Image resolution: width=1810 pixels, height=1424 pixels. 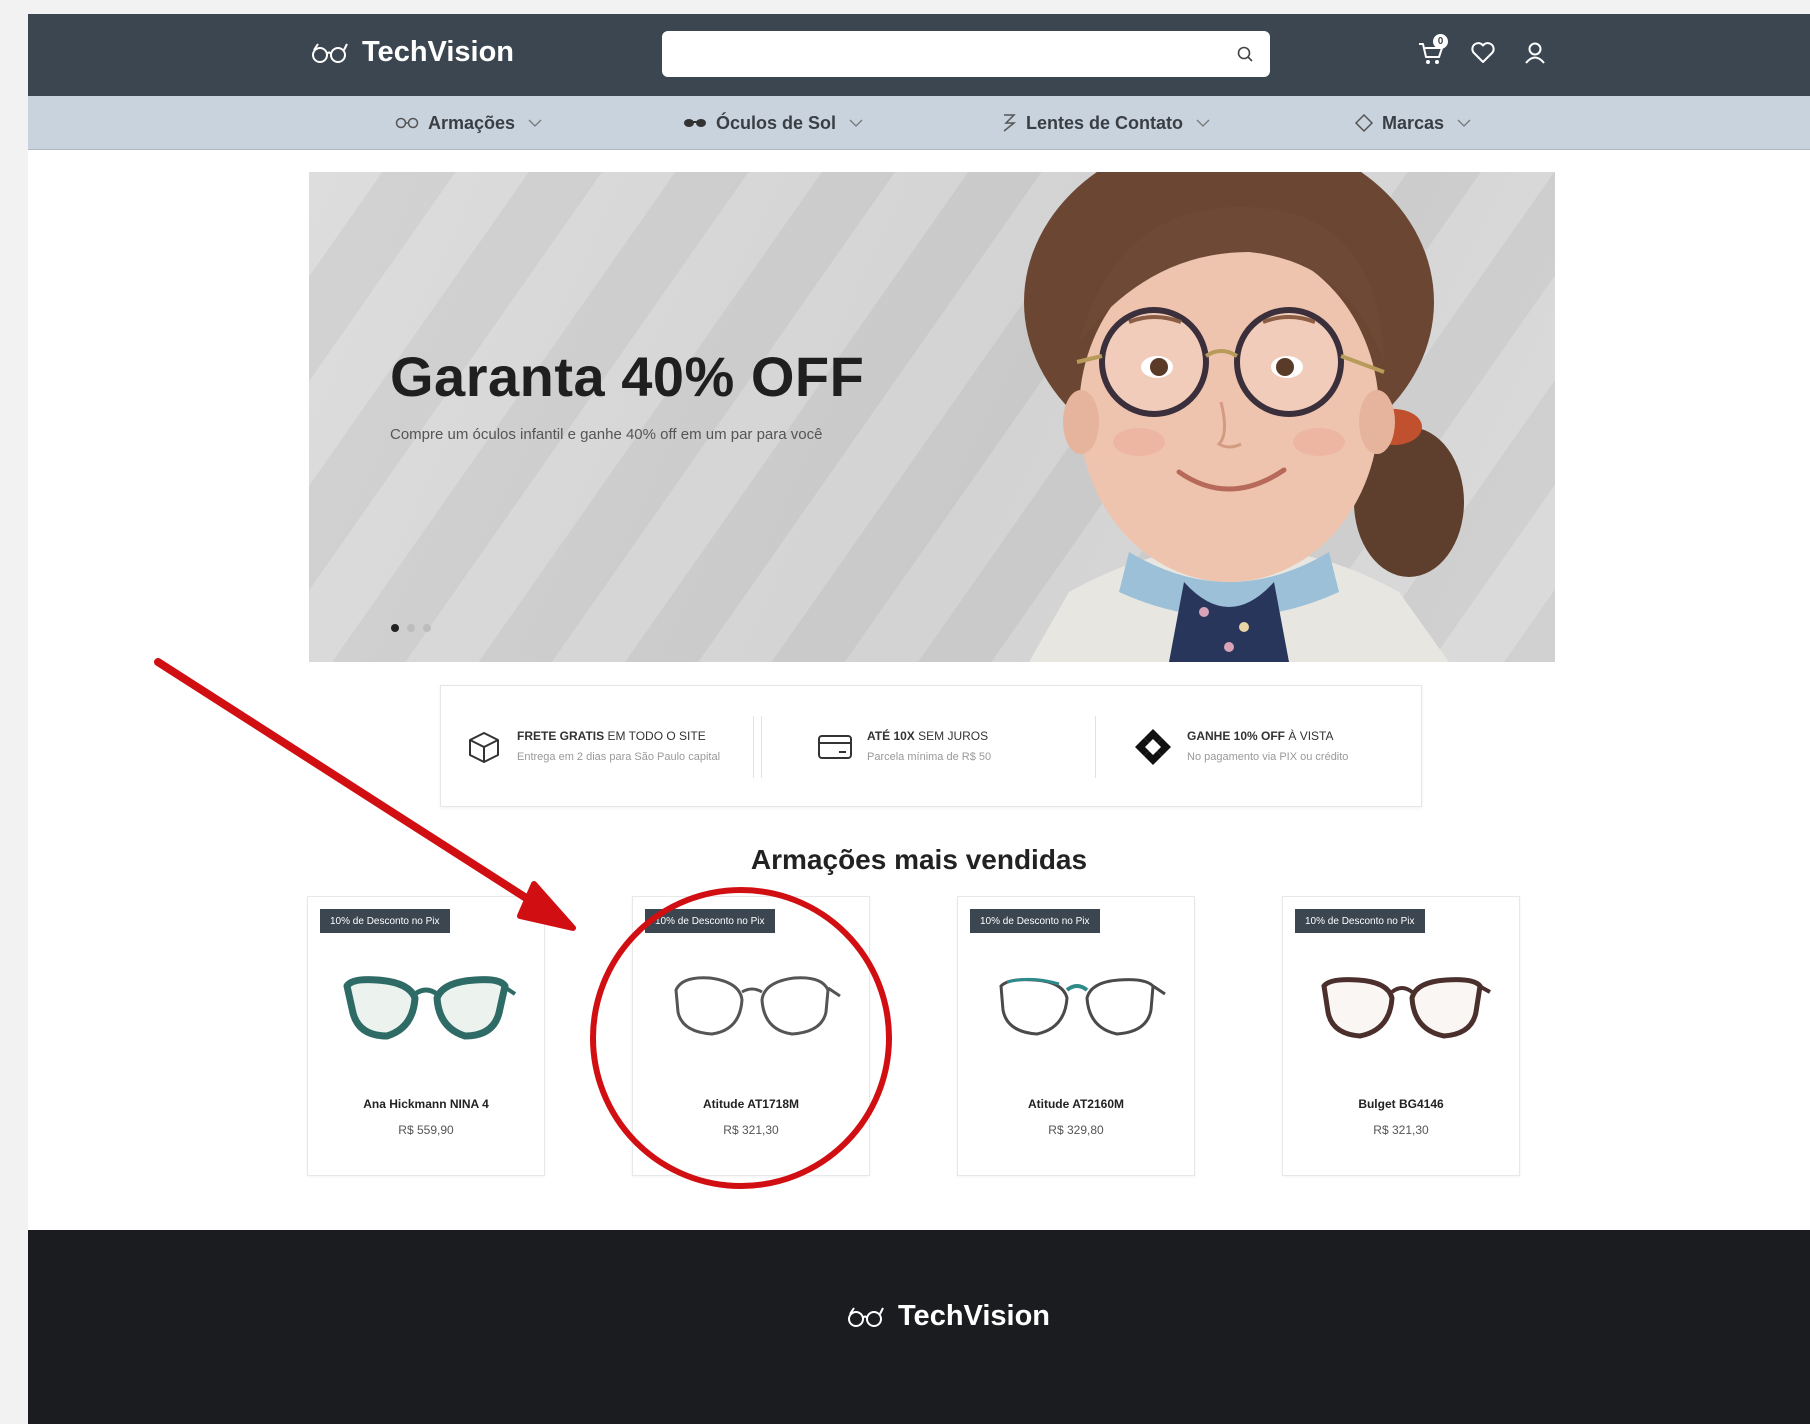 What do you see at coordinates (1245, 54) in the screenshot?
I see `search-icon` at bounding box center [1245, 54].